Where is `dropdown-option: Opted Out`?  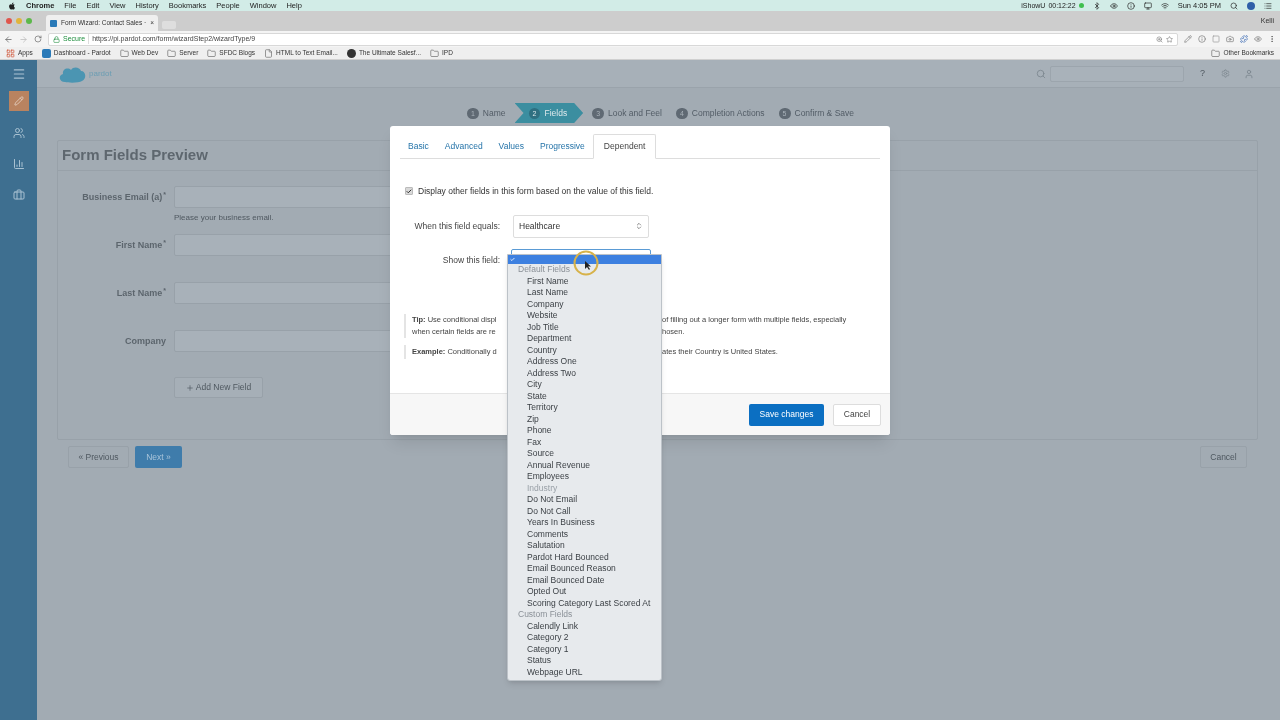 dropdown-option: Opted Out is located at coordinates (584, 592).